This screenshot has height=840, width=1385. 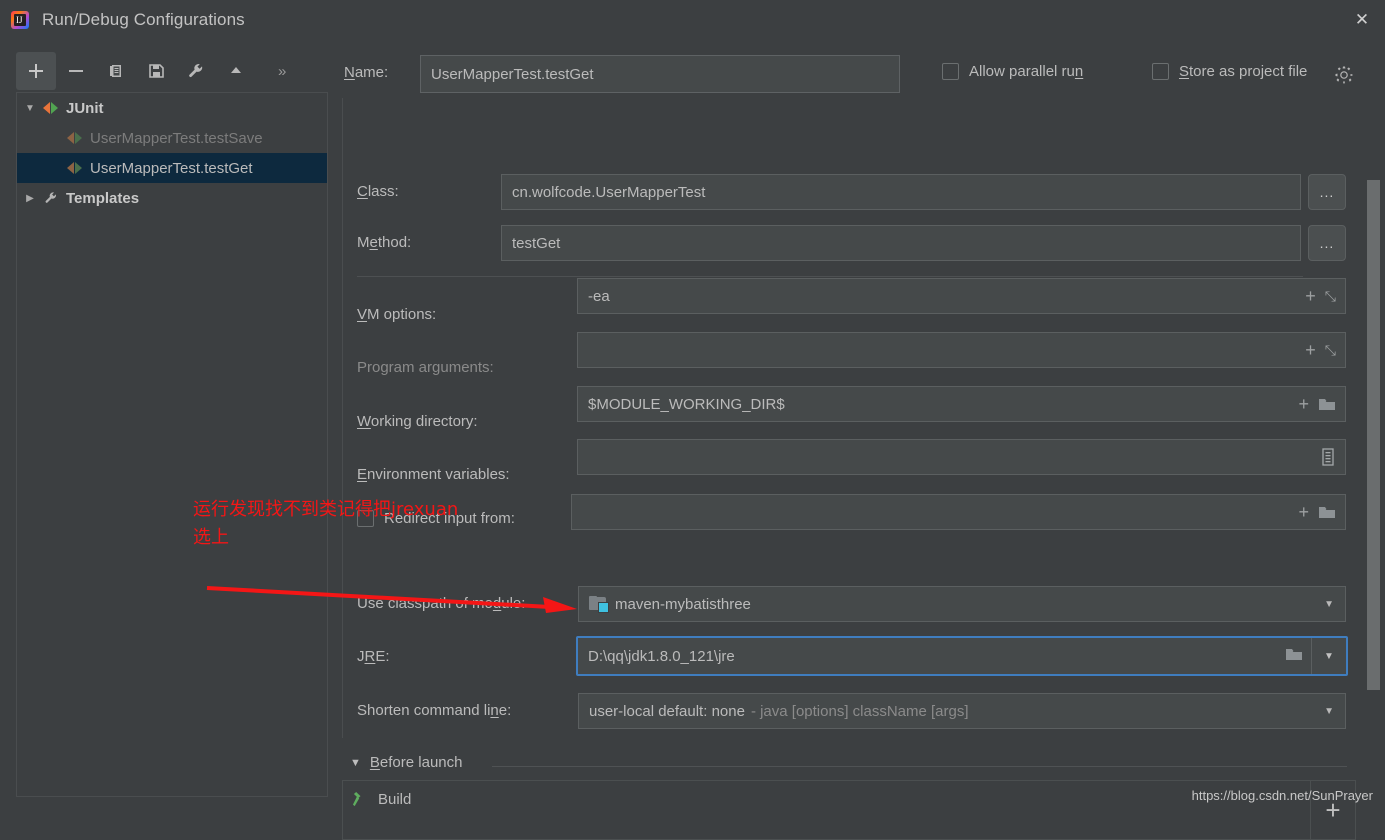 I want to click on tree-node-junit: ▼ JUnit, so click(x=172, y=108).